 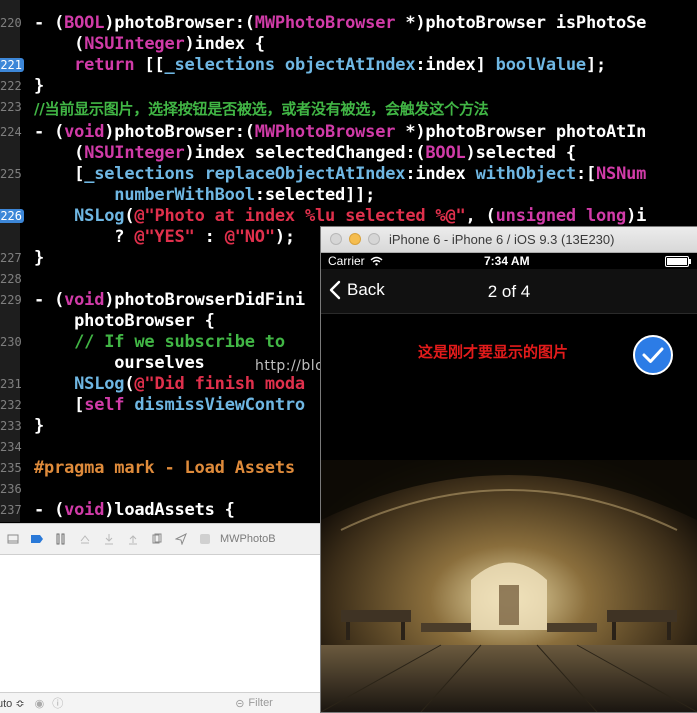 What do you see at coordinates (85, 539) in the screenshot?
I see `step-over-icon` at bounding box center [85, 539].